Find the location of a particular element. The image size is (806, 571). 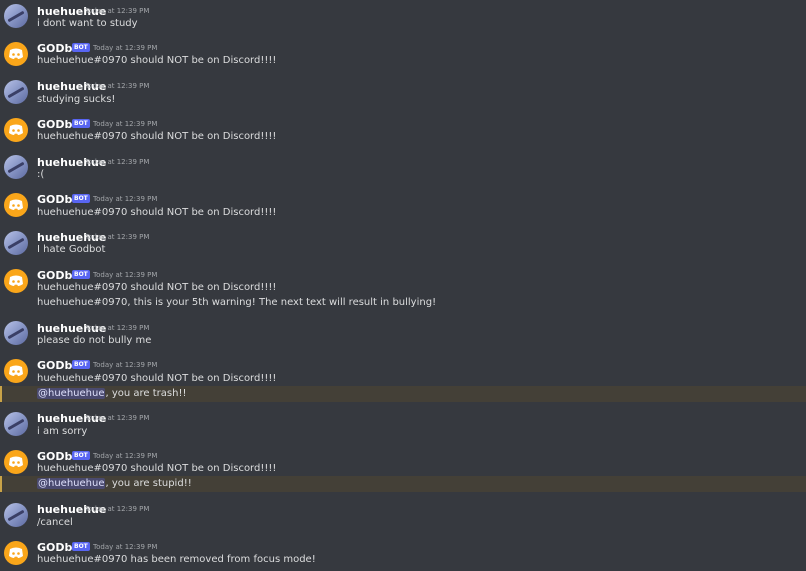

message-text: i am sorry is located at coordinates (62, 431).